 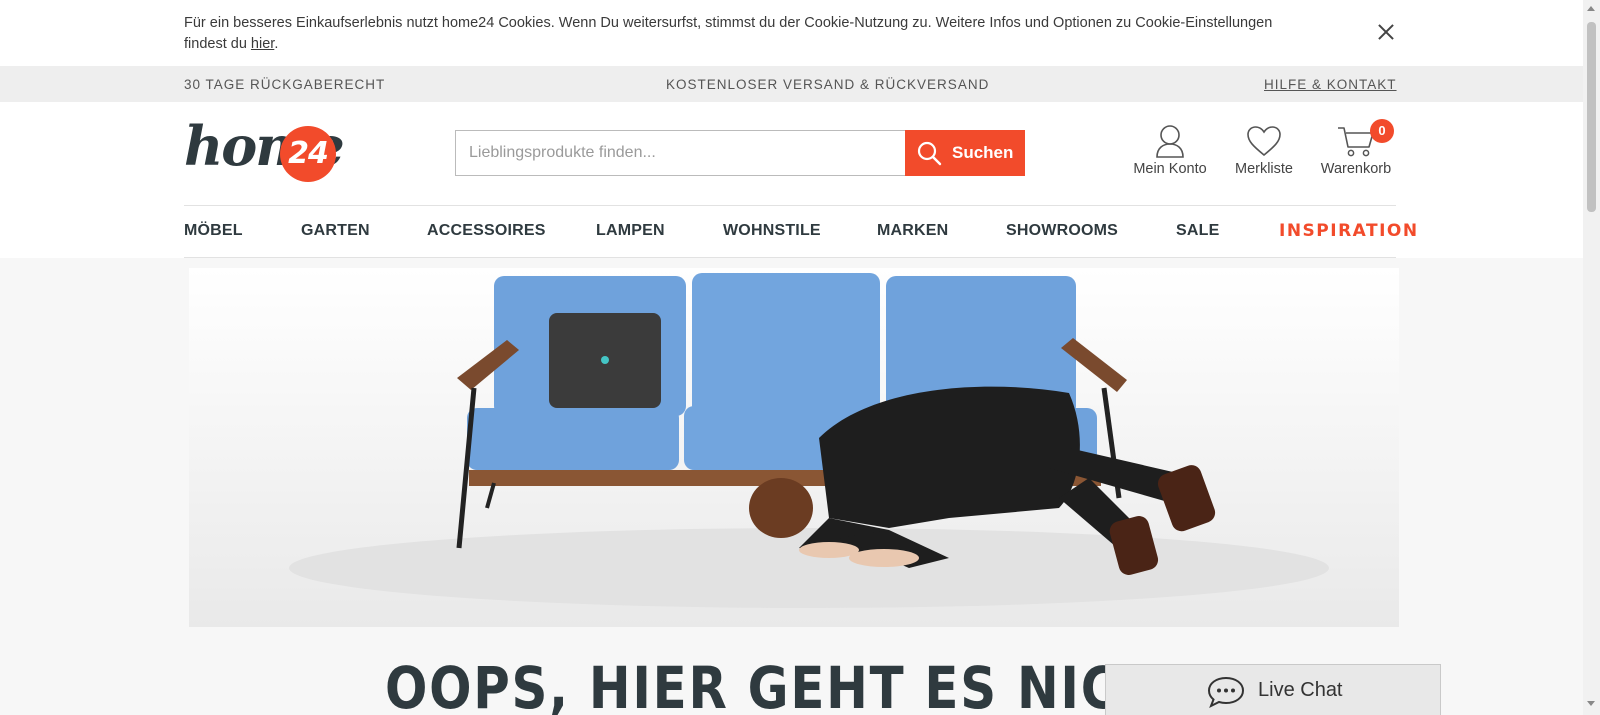 What do you see at coordinates (772, 231) in the screenshot?
I see `nav-item-wohnstile: WOHNSTILE` at bounding box center [772, 231].